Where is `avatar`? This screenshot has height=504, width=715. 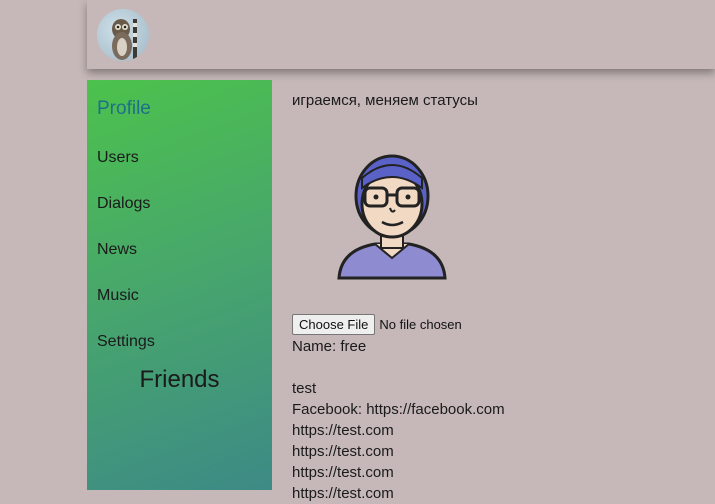
avatar is located at coordinates (123, 35).